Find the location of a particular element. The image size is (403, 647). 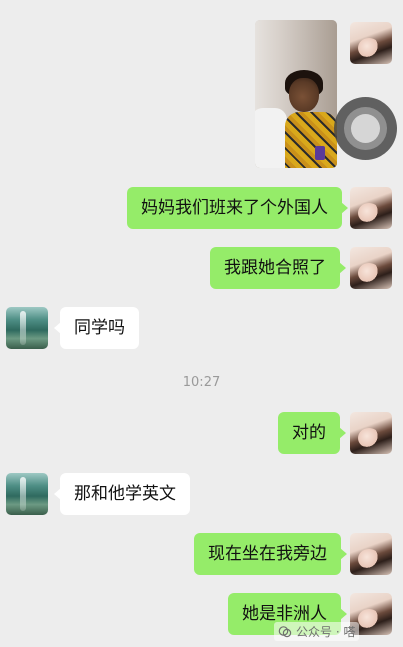

floating-assistive-button is located at coordinates (365, 128).